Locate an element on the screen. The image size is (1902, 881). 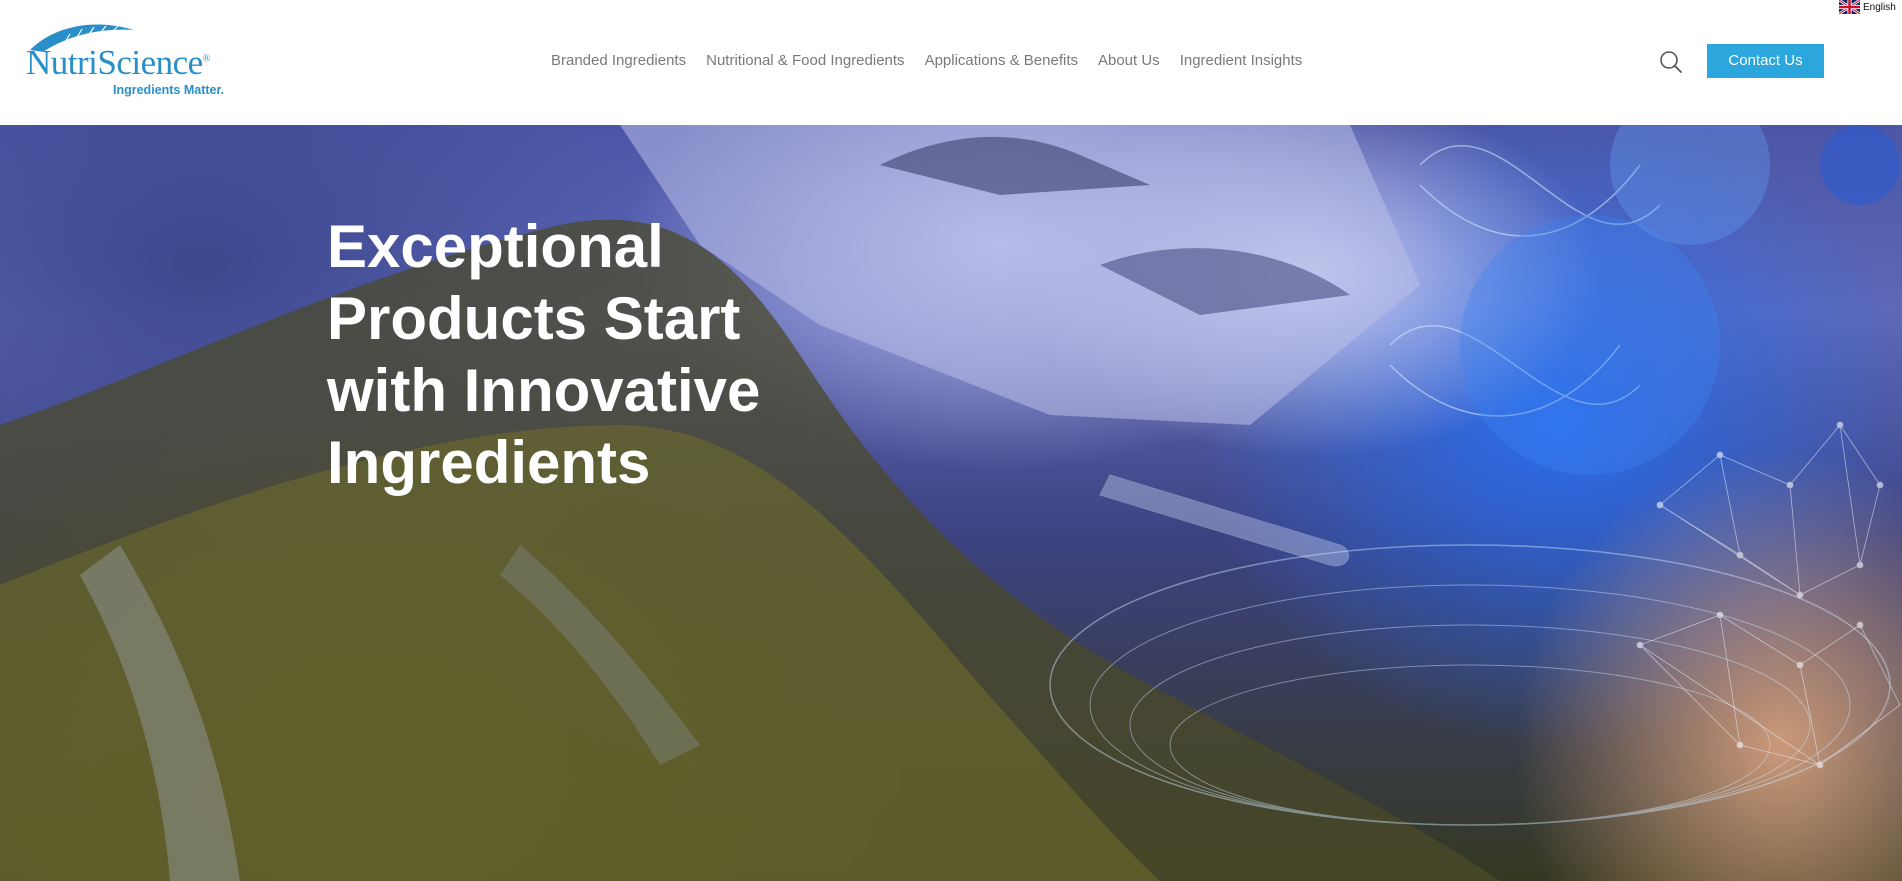
brand-name: NutriScience® is located at coordinates (118, 62).